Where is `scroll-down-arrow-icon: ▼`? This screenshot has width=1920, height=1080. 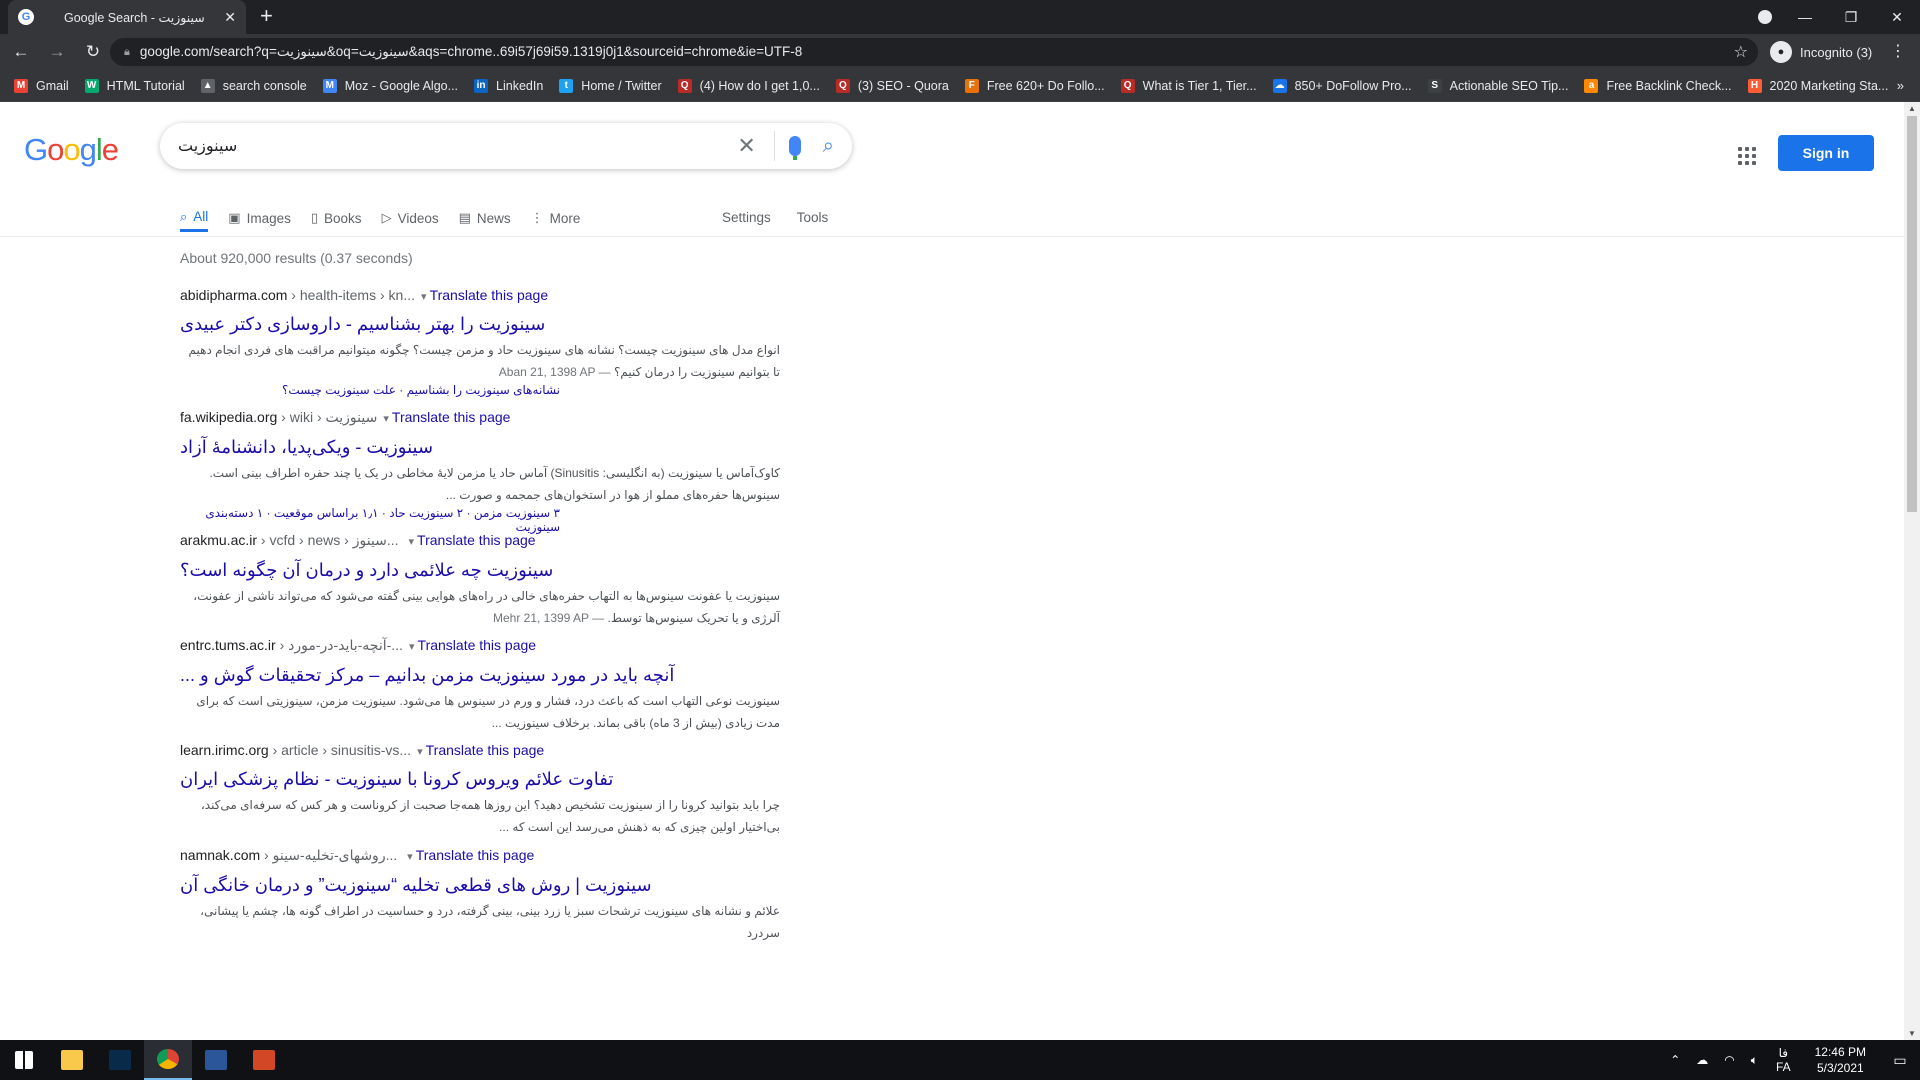
scroll-down-arrow-icon: ▼ is located at coordinates (1912, 1033).